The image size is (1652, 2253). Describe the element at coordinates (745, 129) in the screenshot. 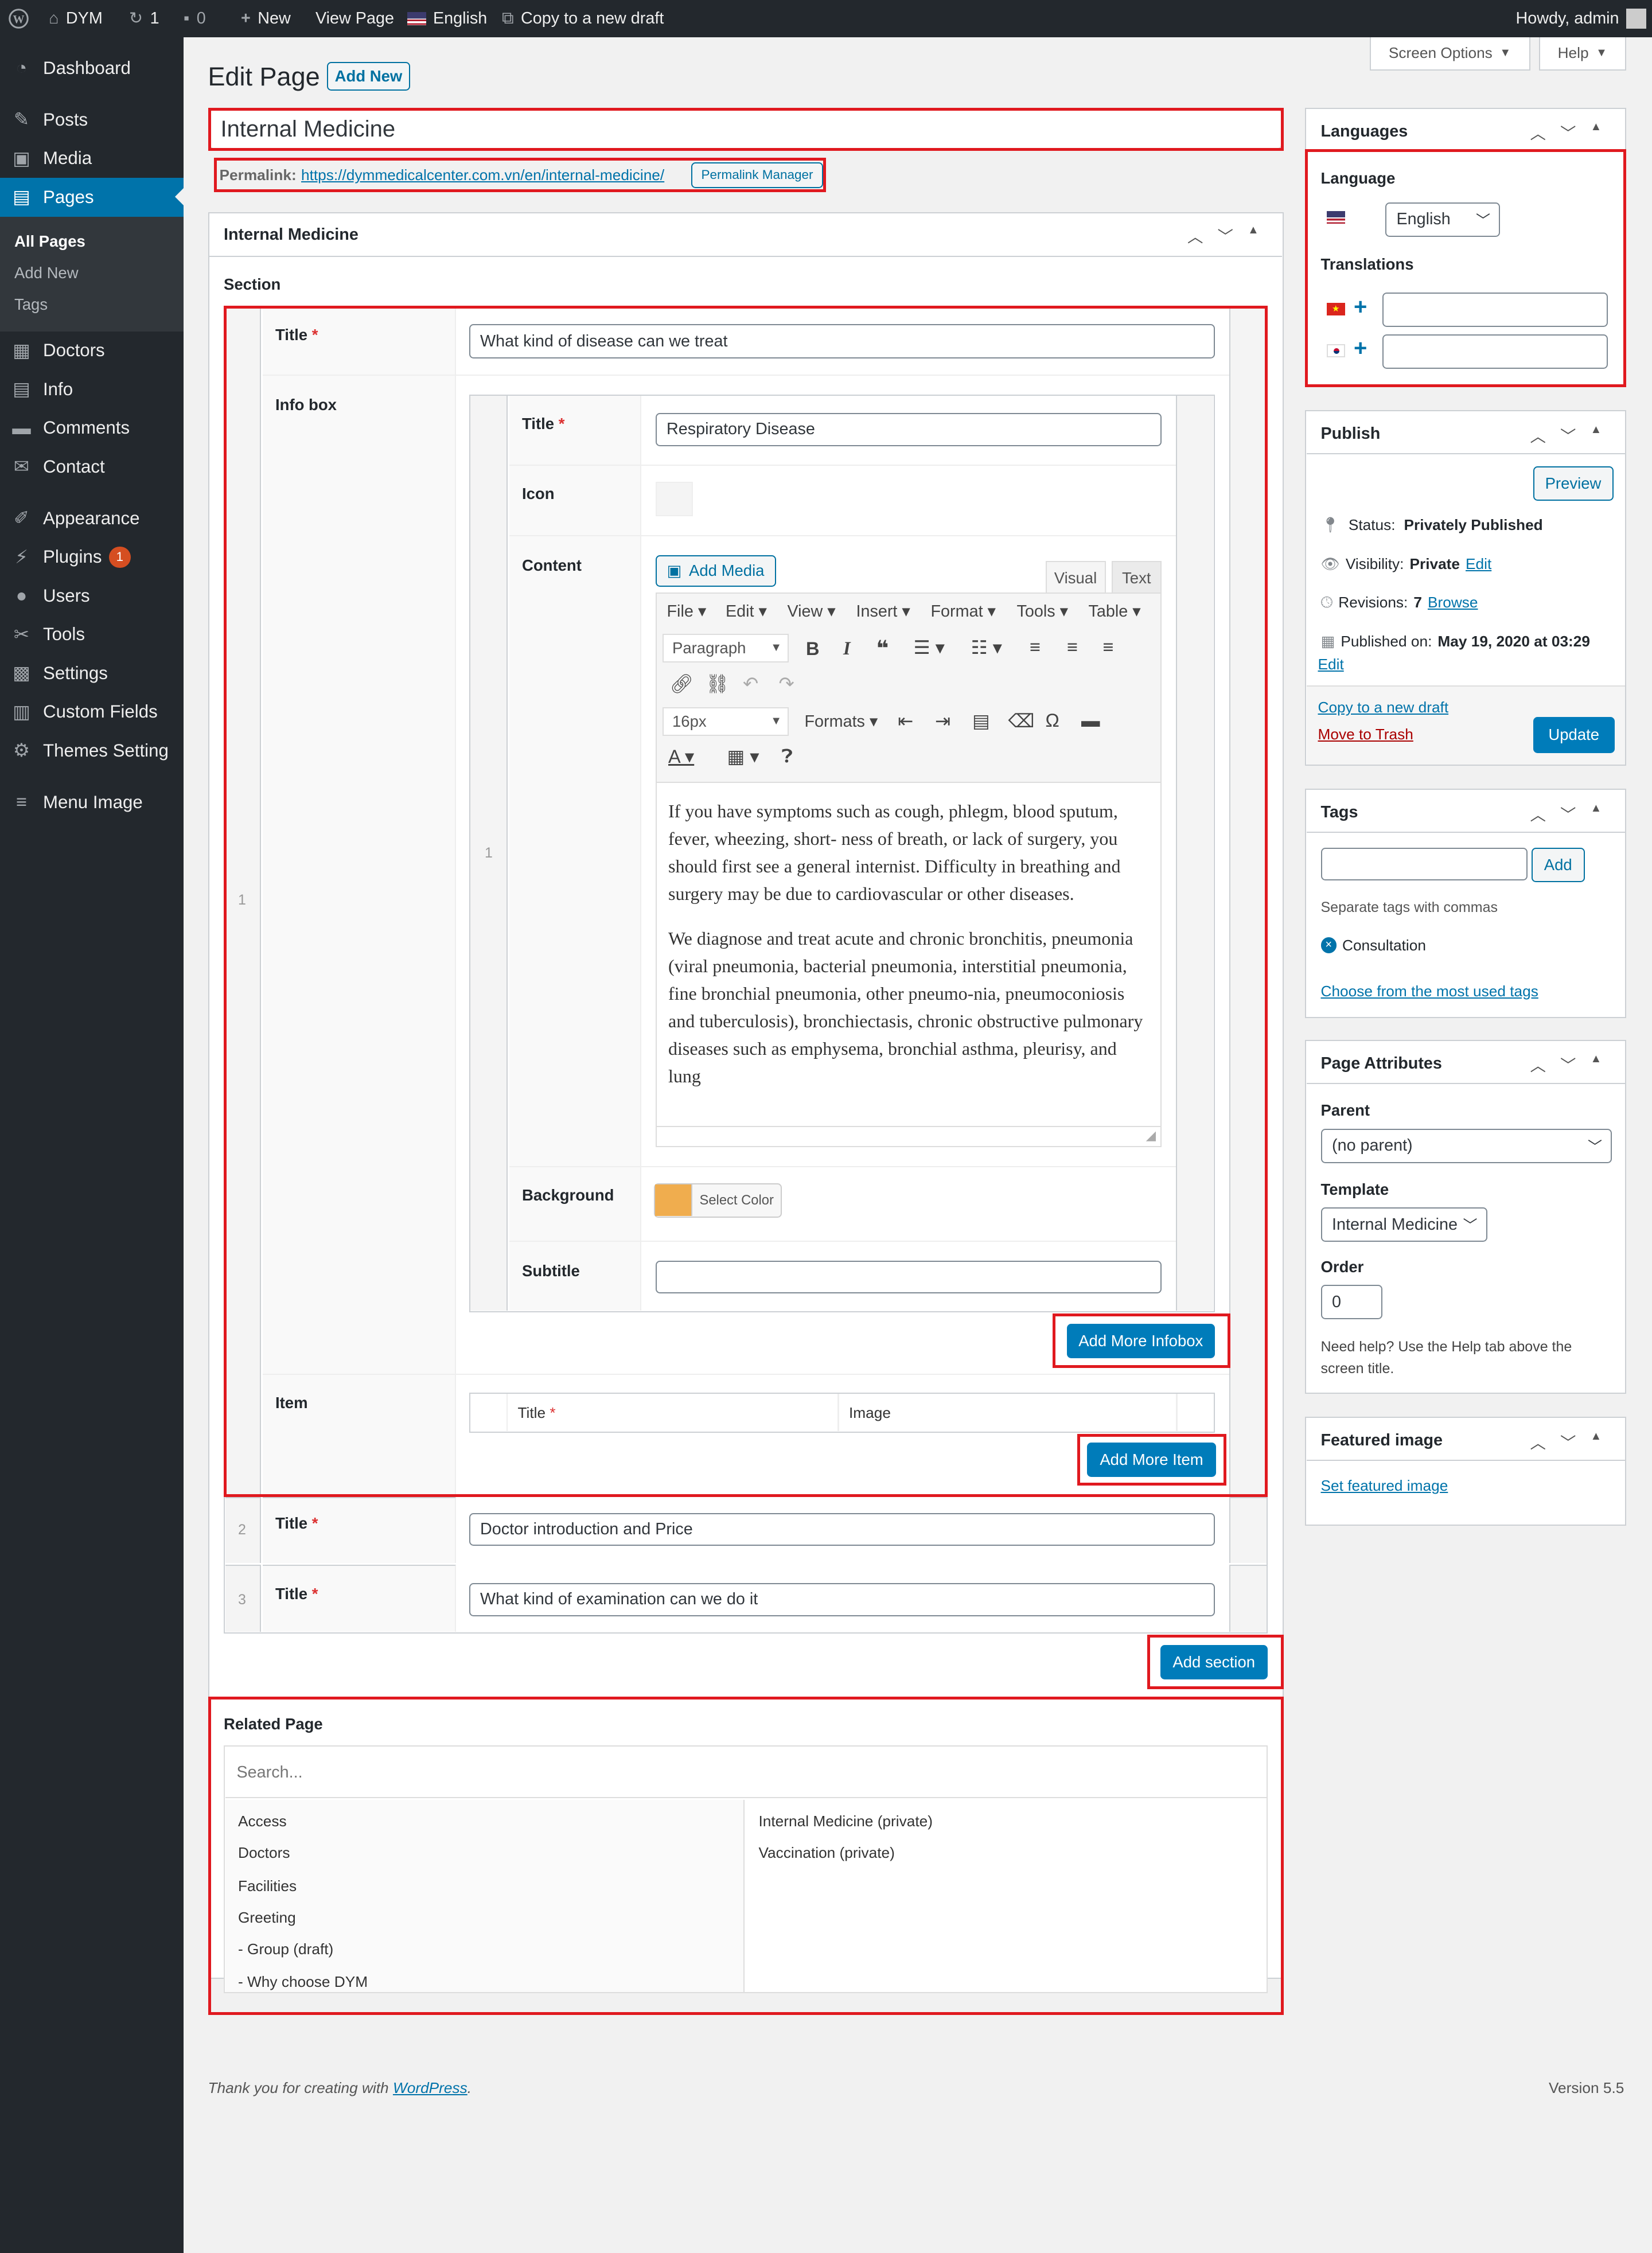

I see `post-title-input: Internal Medicine` at that location.